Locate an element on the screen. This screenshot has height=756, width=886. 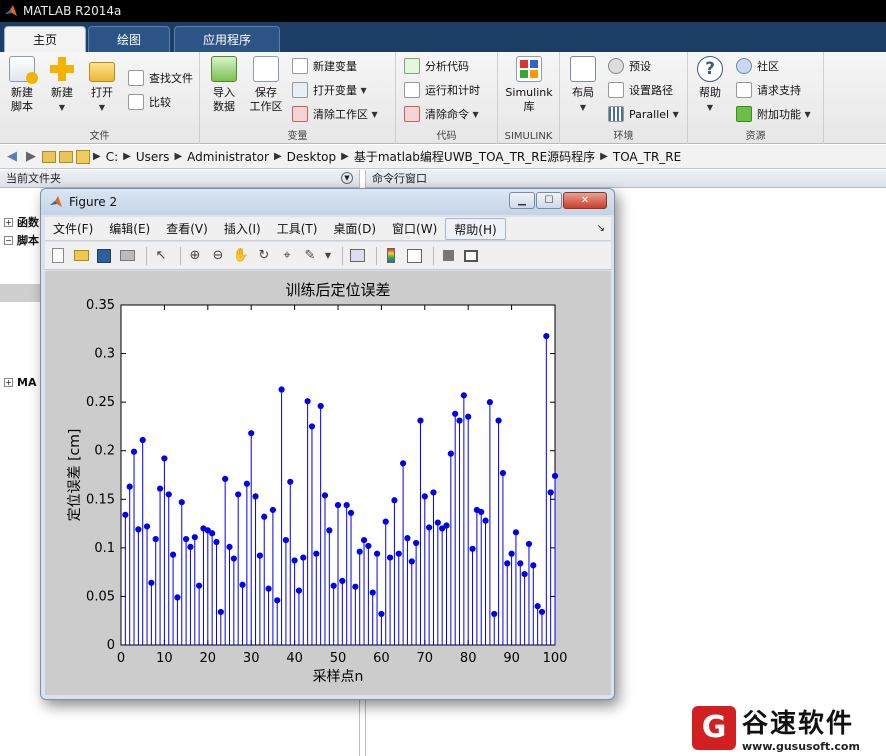
colorbar-icon is located at coordinates (391, 256).